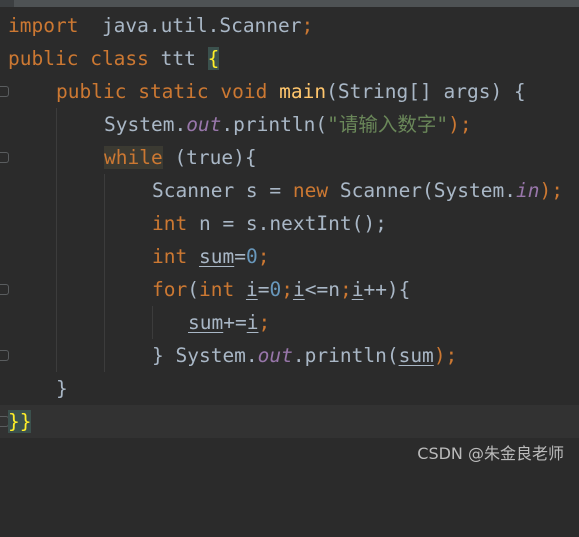 The height and width of the screenshot is (537, 579). What do you see at coordinates (527, 190) in the screenshot?
I see `static-field: in` at bounding box center [527, 190].